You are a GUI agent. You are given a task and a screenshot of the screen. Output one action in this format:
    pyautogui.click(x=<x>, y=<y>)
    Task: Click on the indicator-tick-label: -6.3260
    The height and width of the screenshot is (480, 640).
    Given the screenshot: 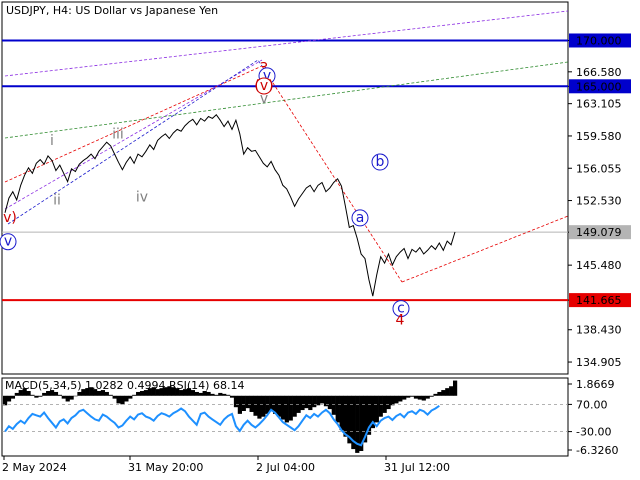 What is the action you would take?
    pyautogui.click(x=597, y=450)
    